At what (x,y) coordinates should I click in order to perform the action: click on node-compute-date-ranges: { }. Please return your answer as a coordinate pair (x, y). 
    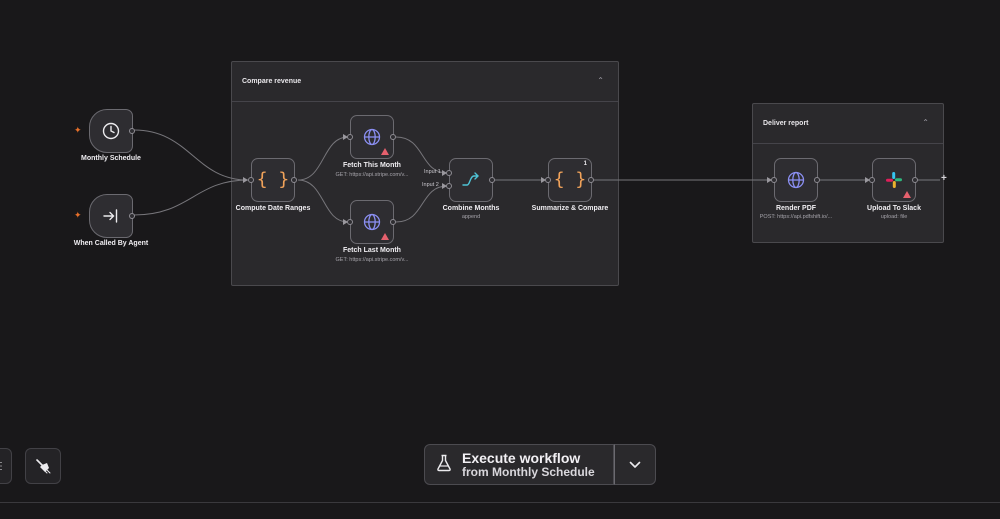
    Looking at the image, I should click on (272, 180).